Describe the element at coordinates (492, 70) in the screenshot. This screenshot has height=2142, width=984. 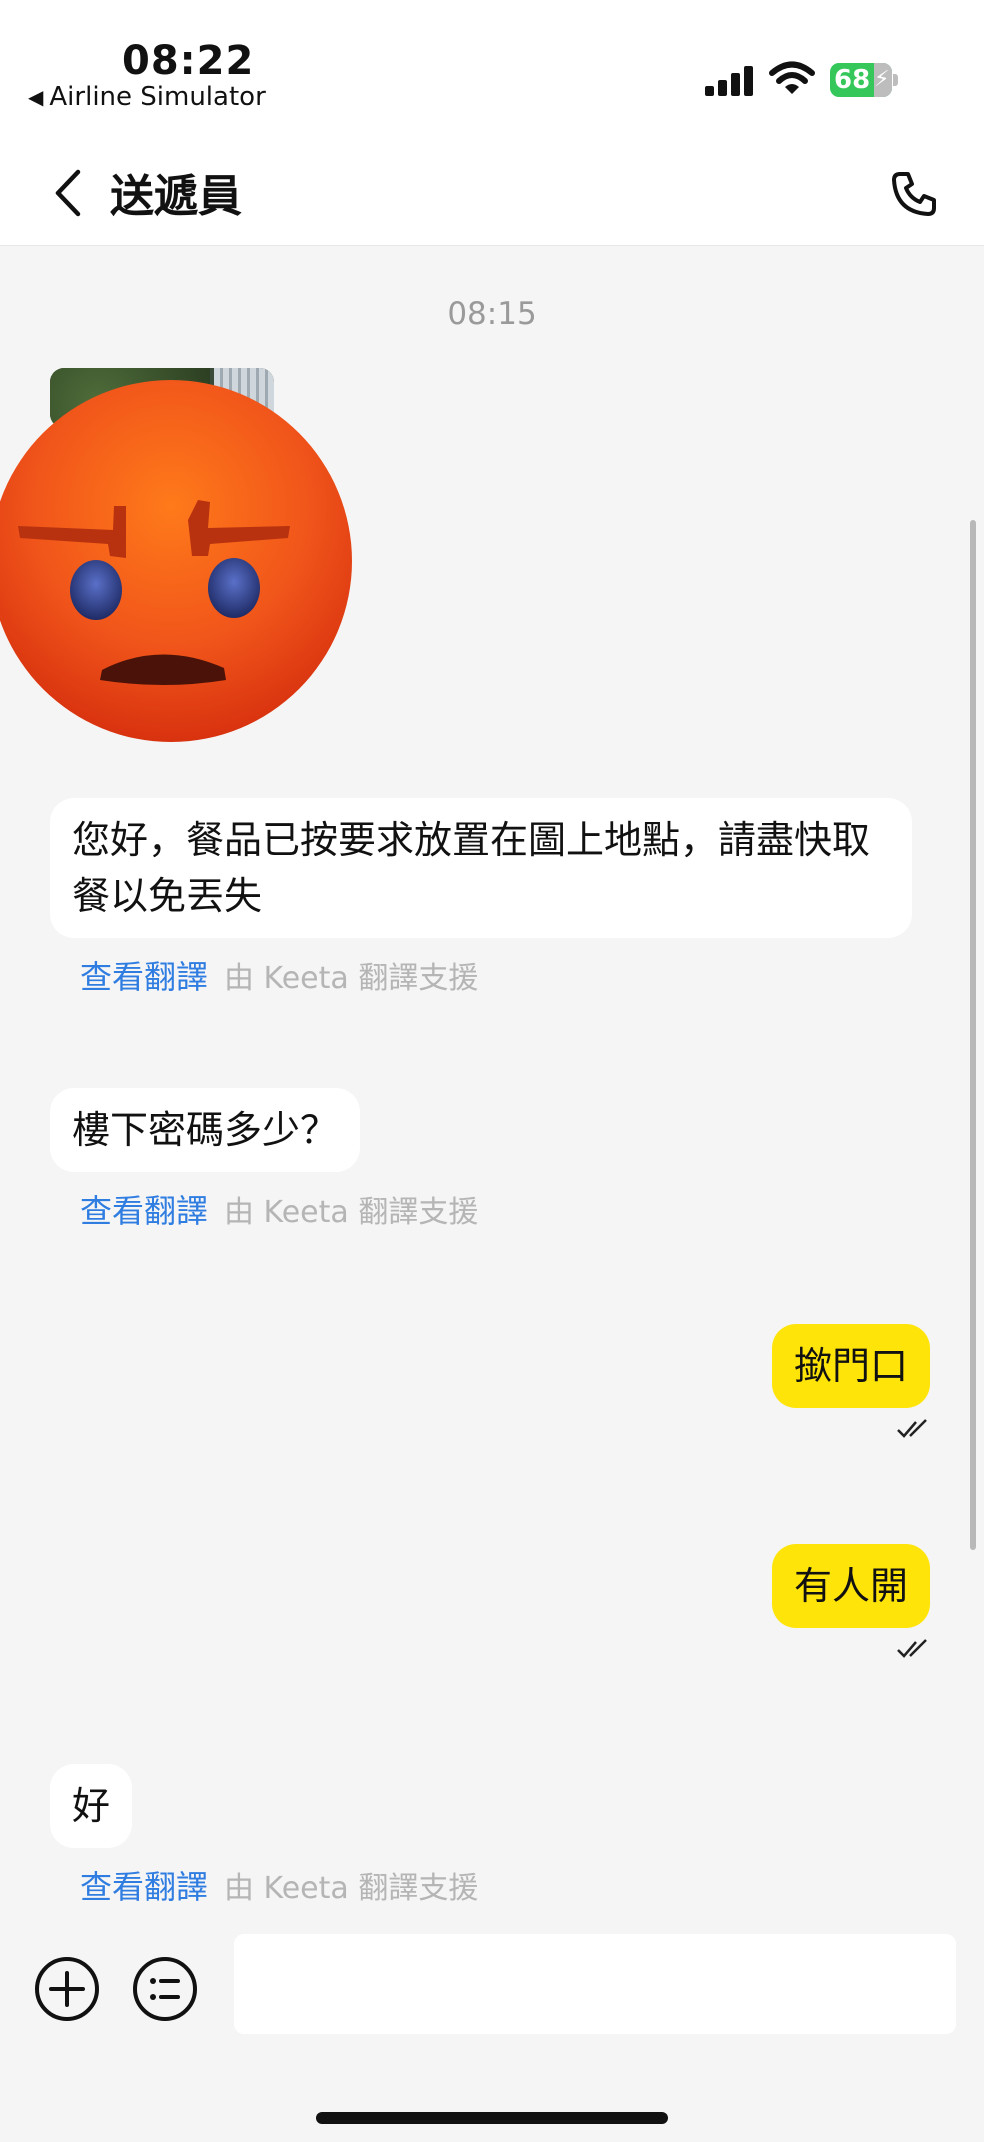
I see `status-bar: 08:22 ◀ Airline Simulator 68 ⚡` at that location.